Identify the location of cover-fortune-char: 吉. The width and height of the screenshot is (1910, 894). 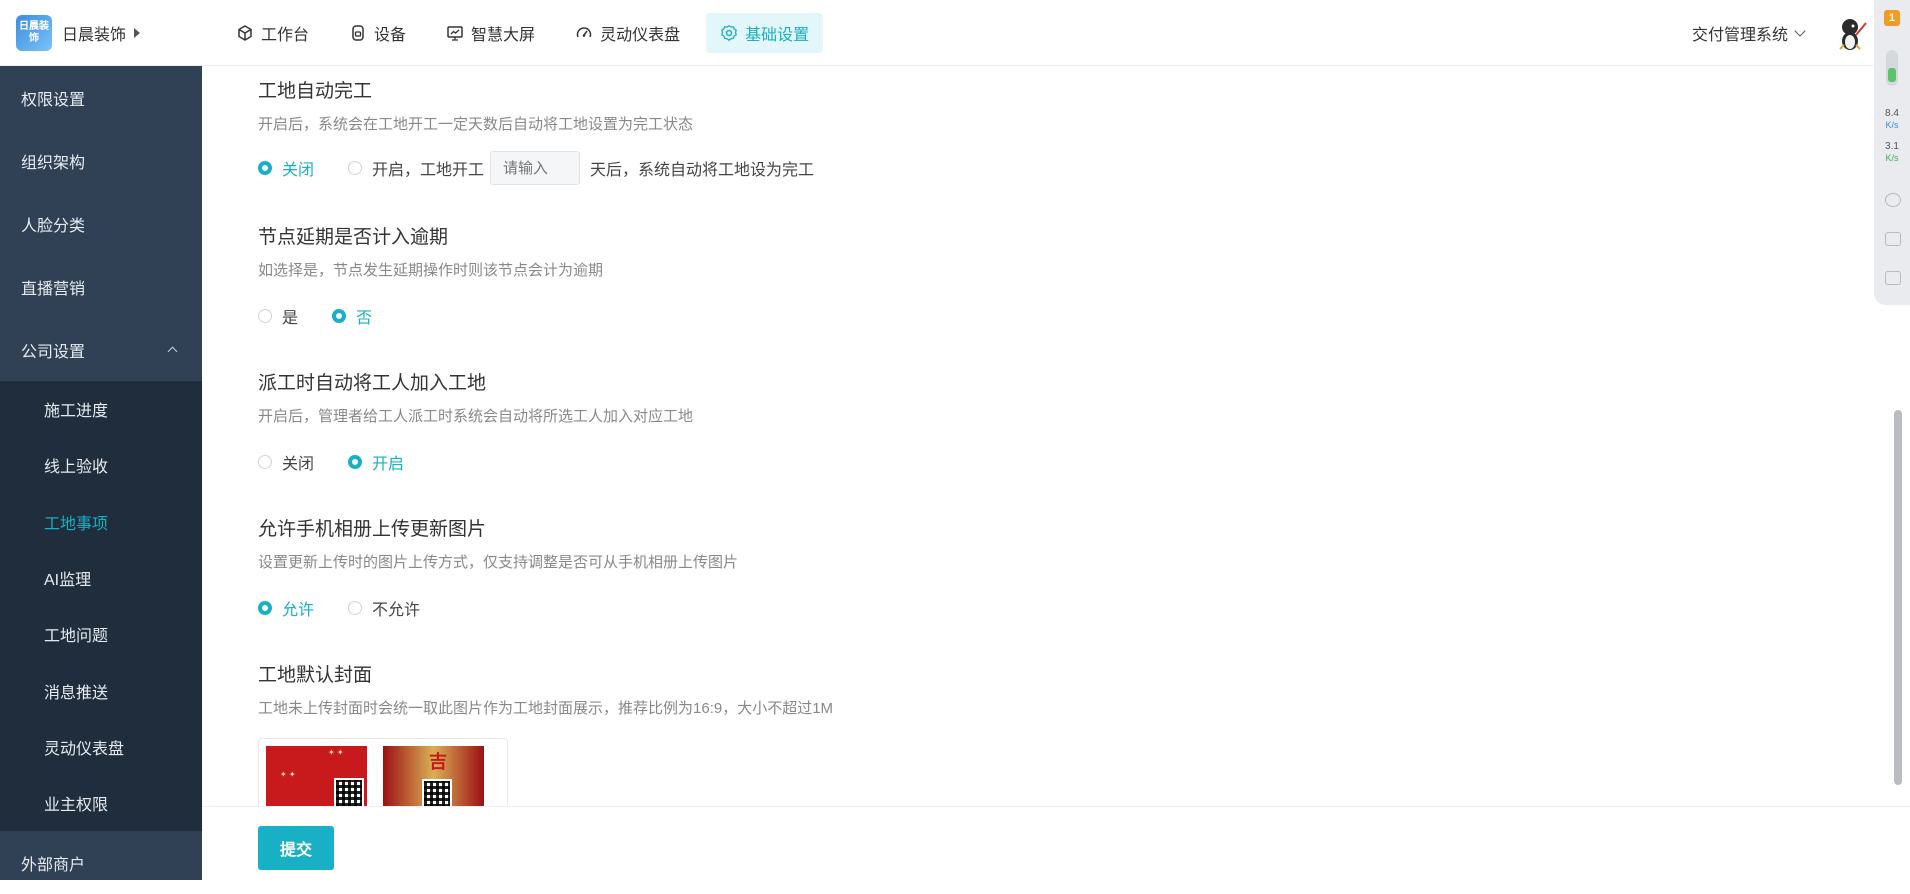
(438, 762).